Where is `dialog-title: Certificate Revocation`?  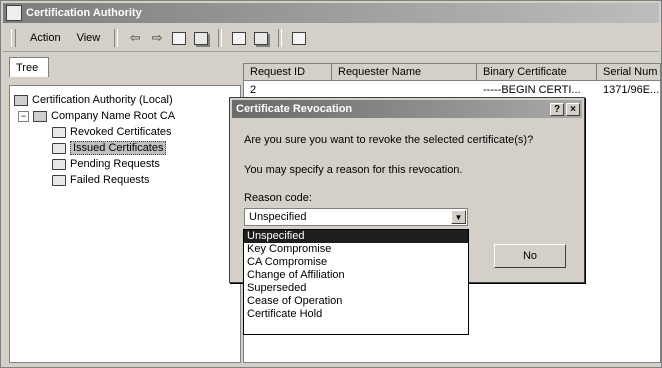 dialog-title: Certificate Revocation is located at coordinates (294, 109).